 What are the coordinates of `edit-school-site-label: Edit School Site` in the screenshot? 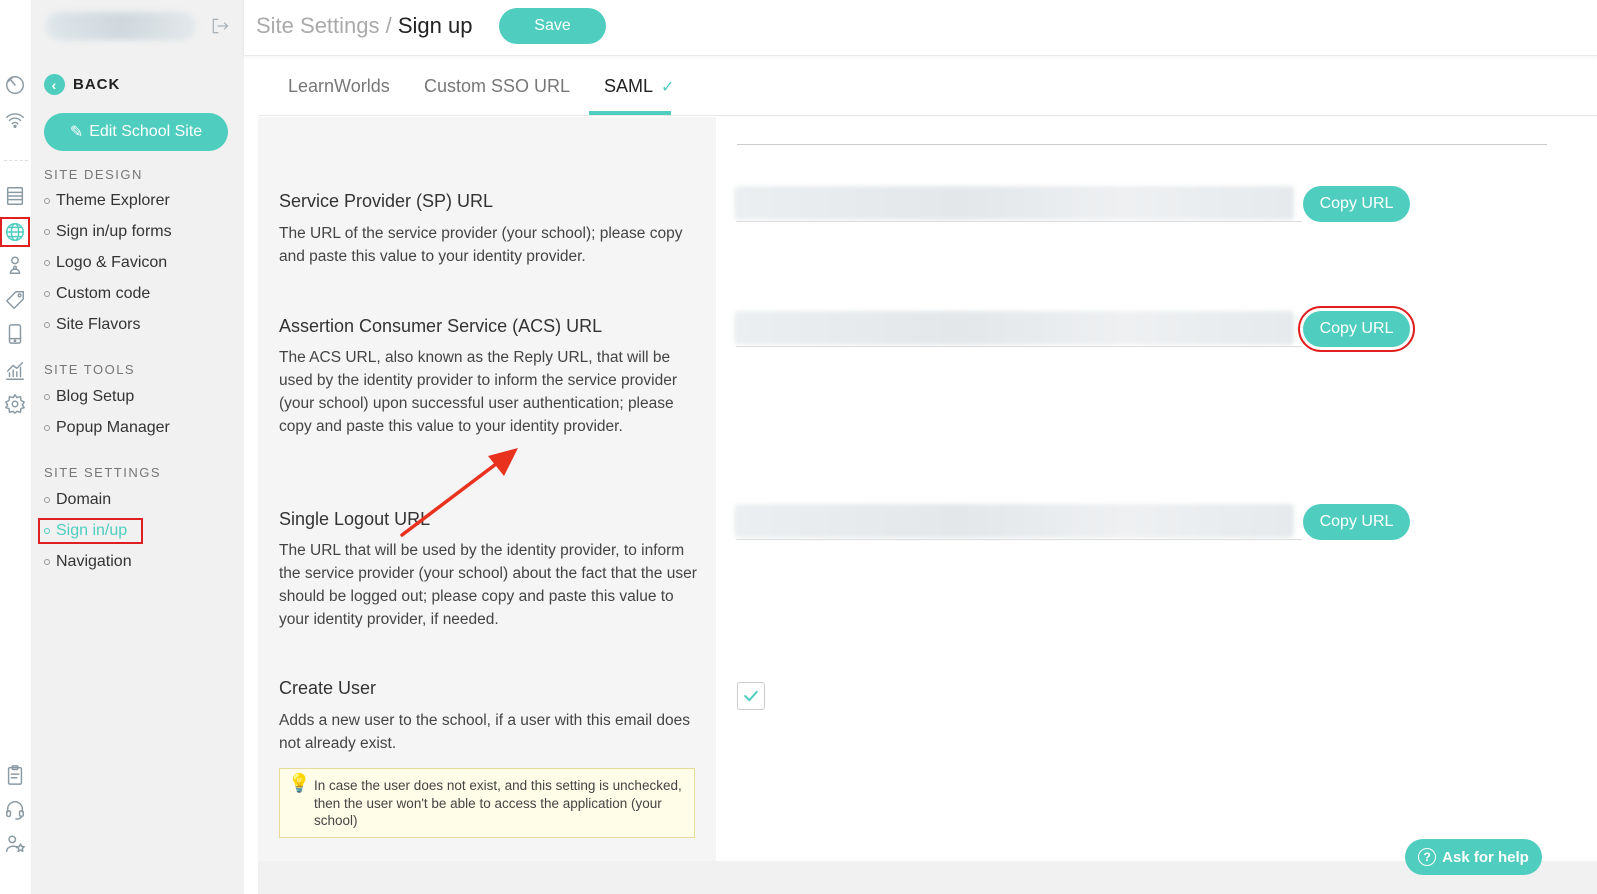 It's located at (146, 131).